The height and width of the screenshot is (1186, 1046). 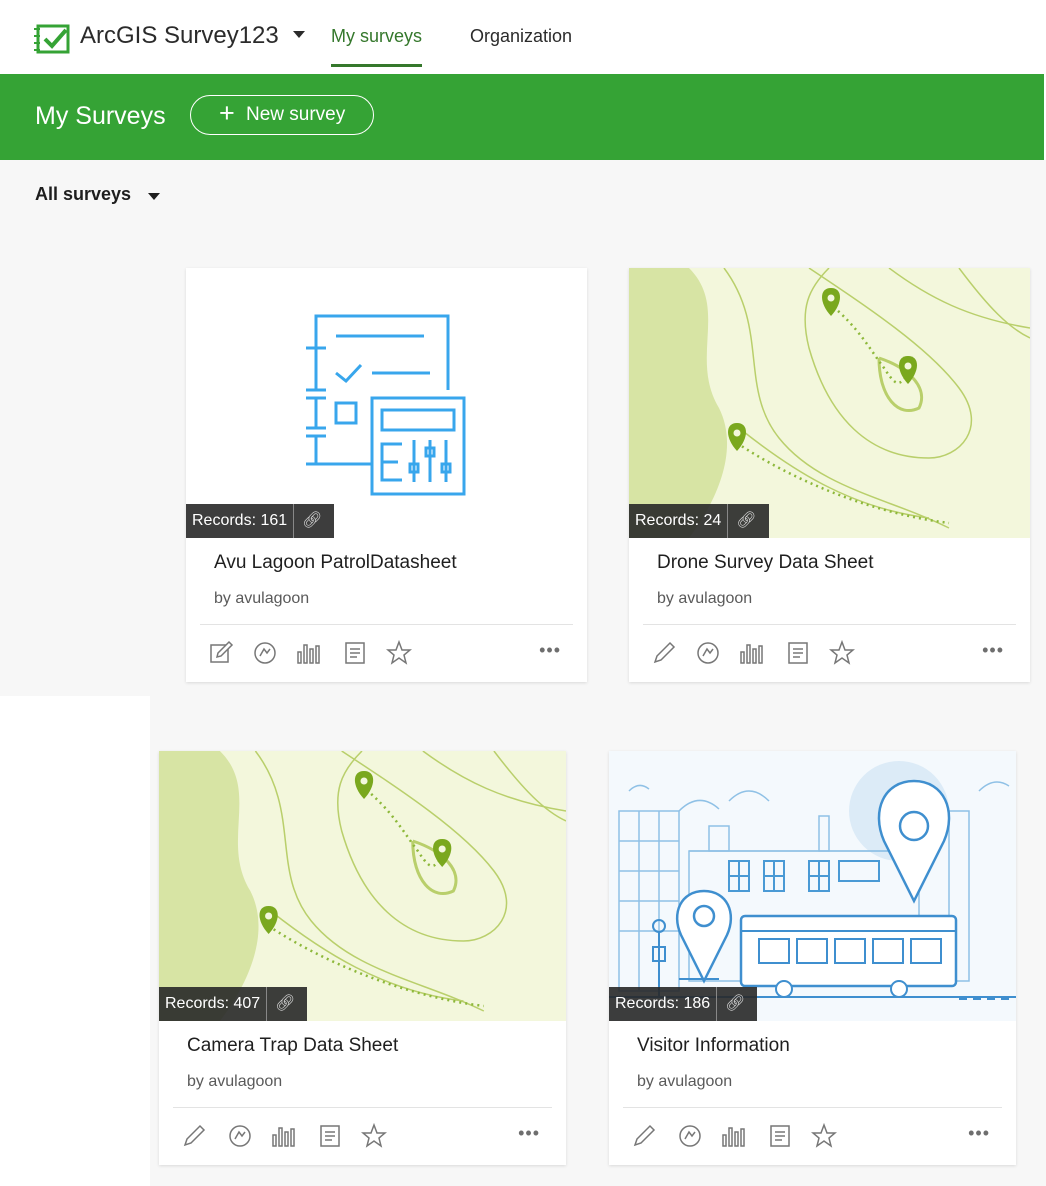 What do you see at coordinates (299, 34) in the screenshot?
I see `app-menu-caret-icon` at bounding box center [299, 34].